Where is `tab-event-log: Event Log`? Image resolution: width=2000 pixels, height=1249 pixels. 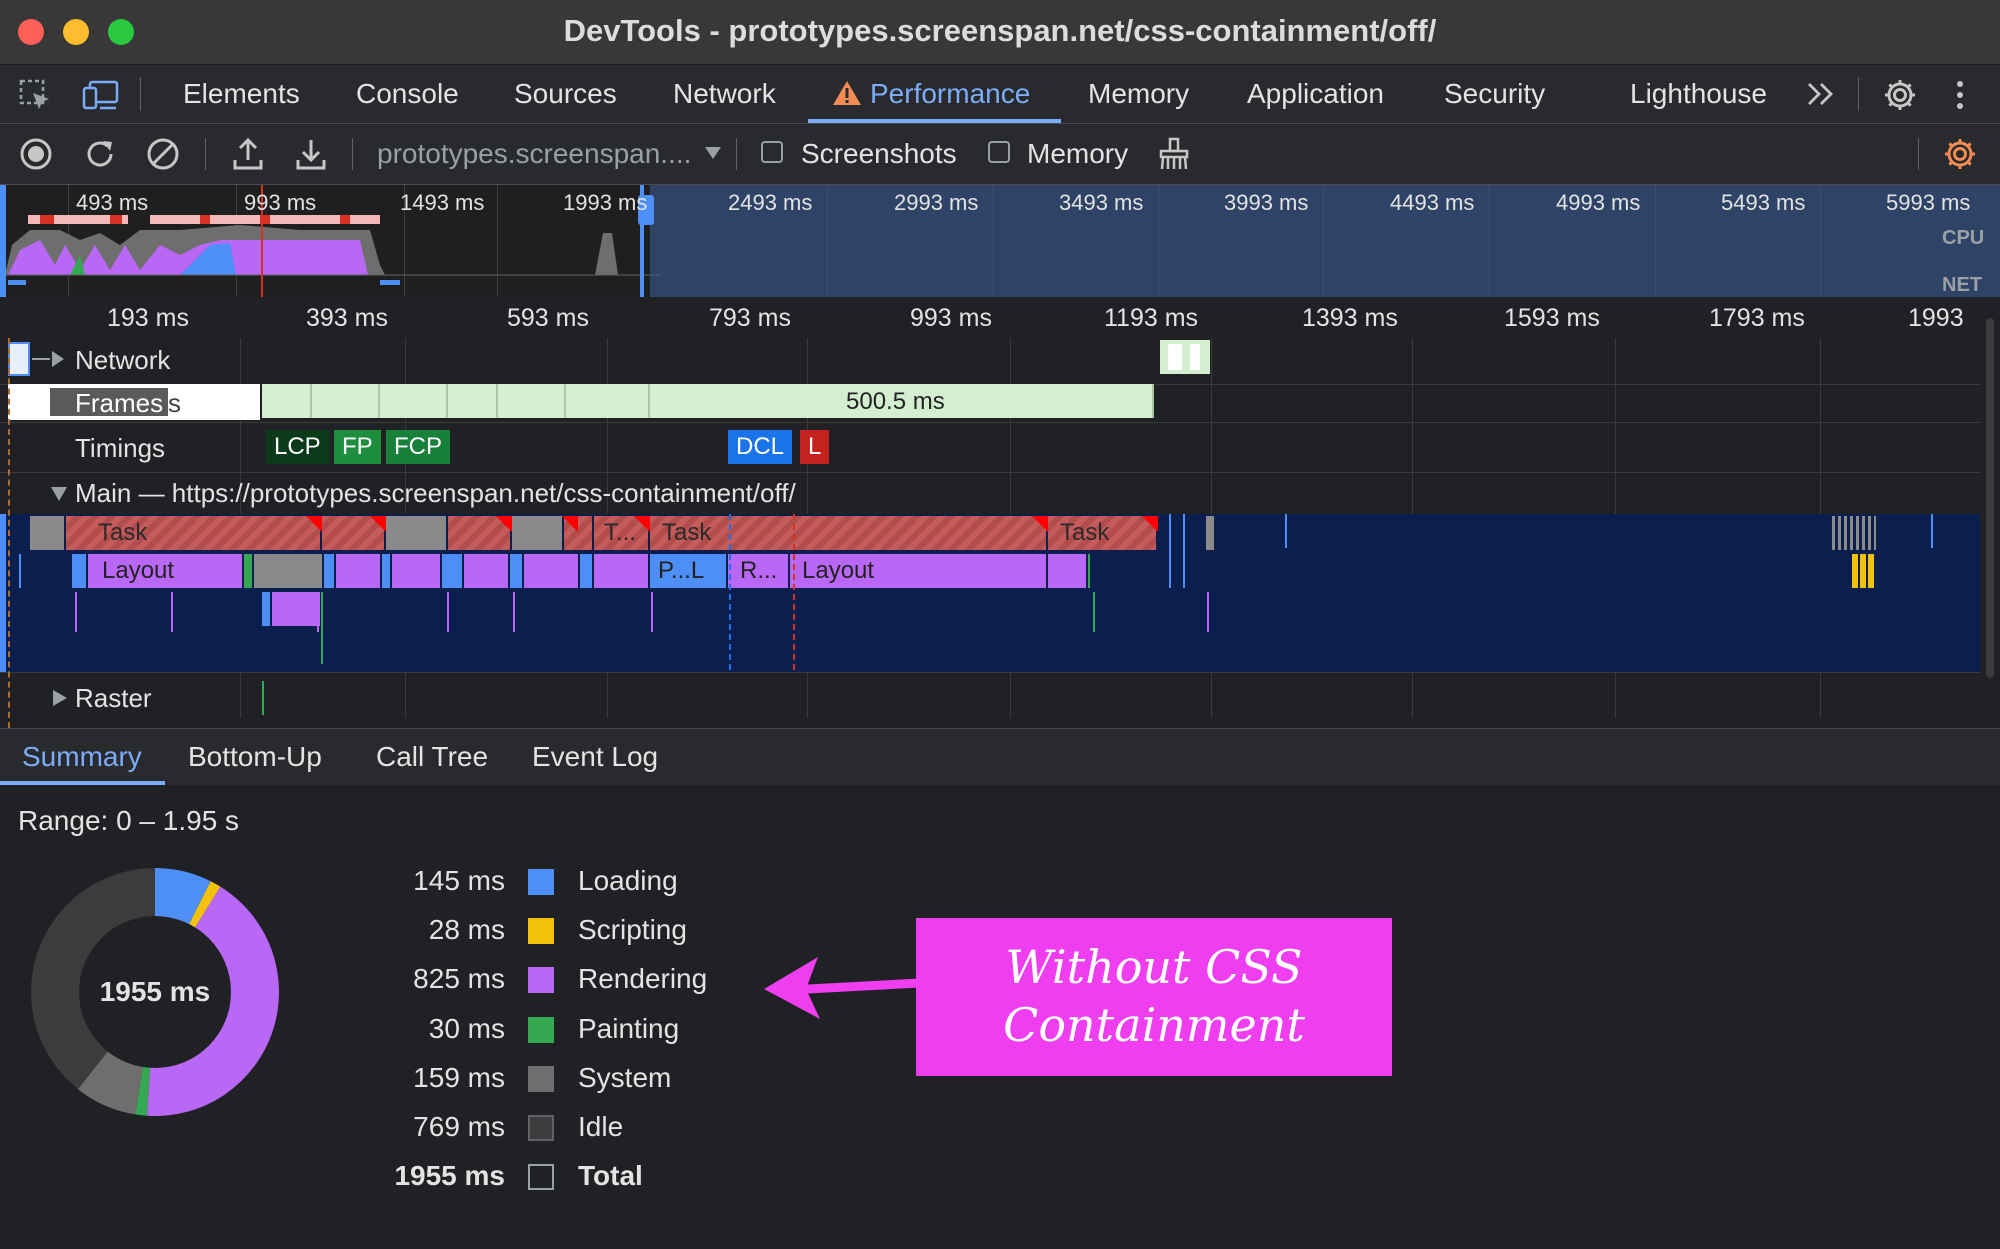
tab-event-log: Event Log is located at coordinates (595, 757).